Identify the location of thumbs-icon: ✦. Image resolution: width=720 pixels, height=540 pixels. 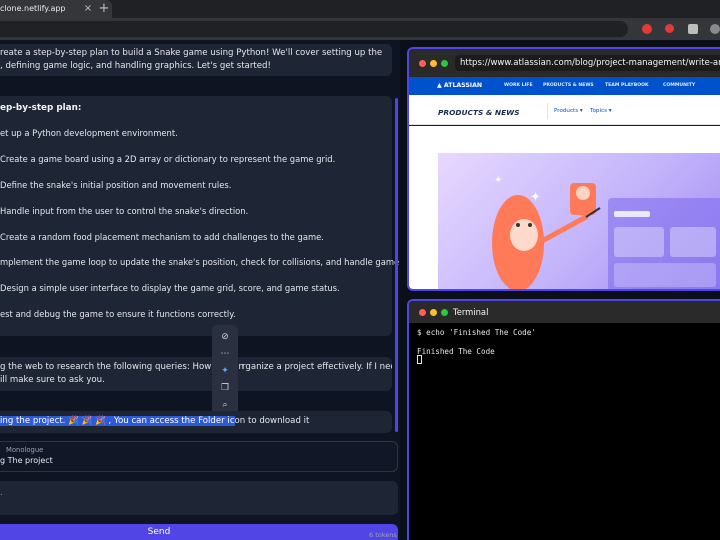
(225, 371).